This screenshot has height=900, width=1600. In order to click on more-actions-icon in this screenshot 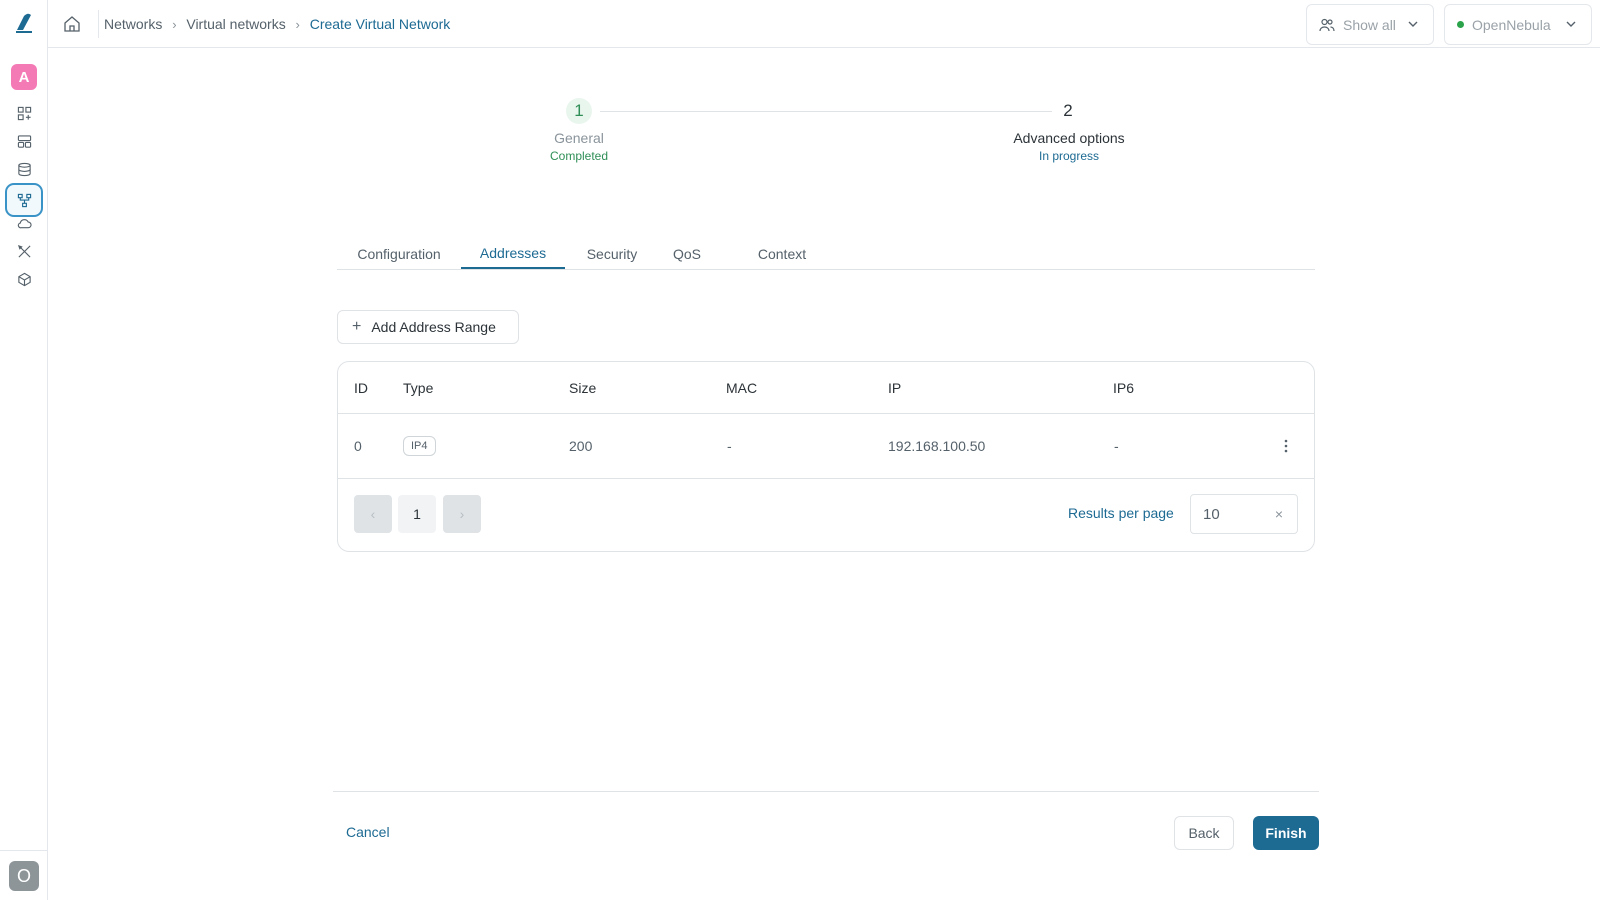, I will do `click(1286, 446)`.